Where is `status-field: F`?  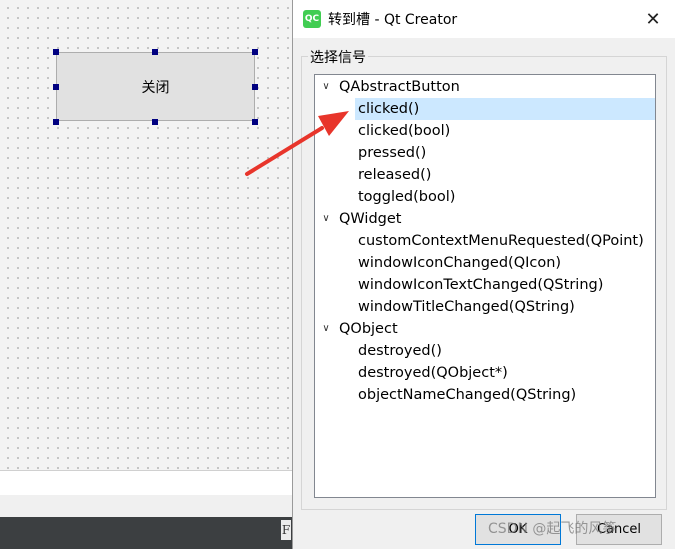
status-field: F is located at coordinates (286, 530).